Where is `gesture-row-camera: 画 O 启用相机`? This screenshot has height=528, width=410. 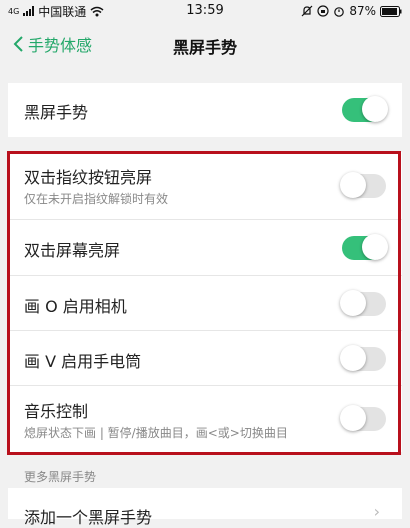
gesture-row-camera: 画 O 启用相机 is located at coordinates (205, 303).